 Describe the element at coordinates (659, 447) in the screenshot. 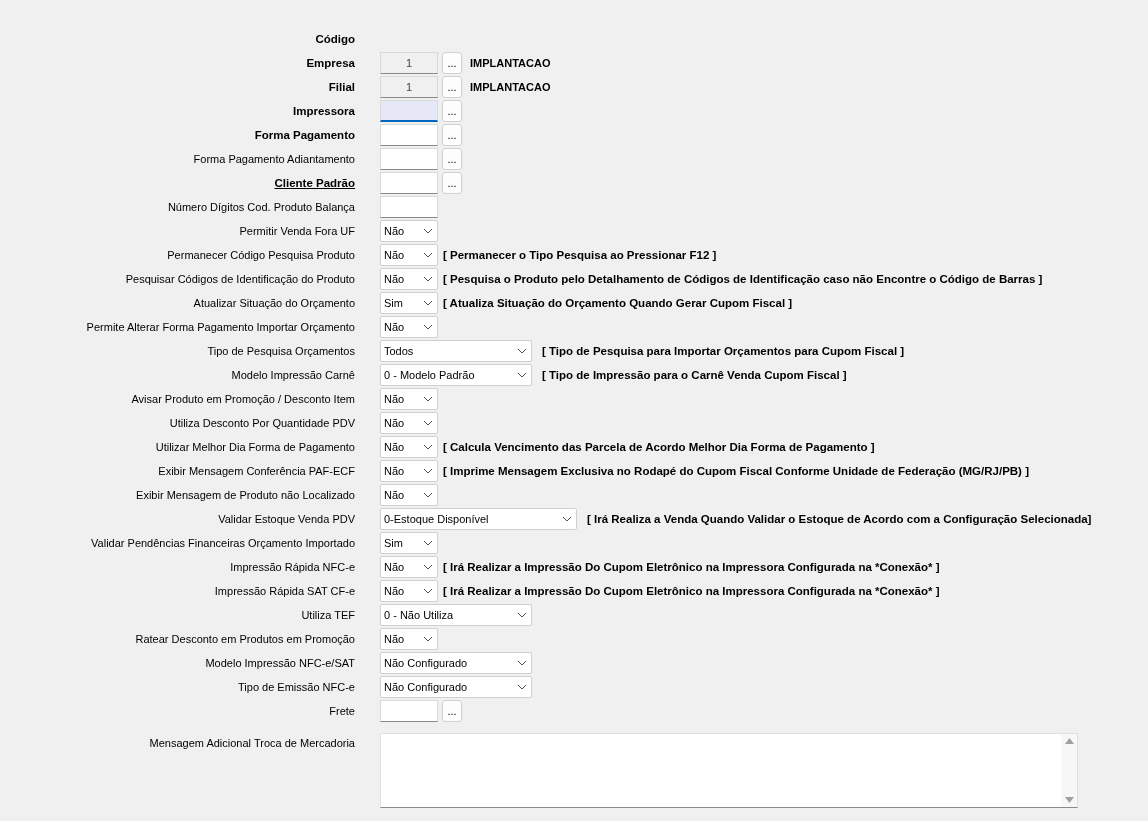

I see `hint-text: [ Calcula Vencimento das Parcela de Acordo Melhor Dia Forma de Pagamento ]` at that location.